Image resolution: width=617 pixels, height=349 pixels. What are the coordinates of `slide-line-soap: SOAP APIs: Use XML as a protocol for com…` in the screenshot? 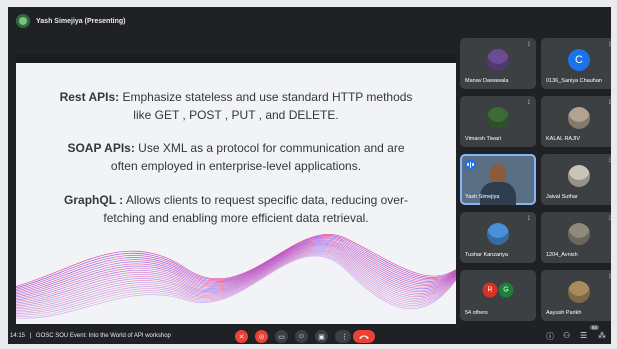 It's located at (236, 148).